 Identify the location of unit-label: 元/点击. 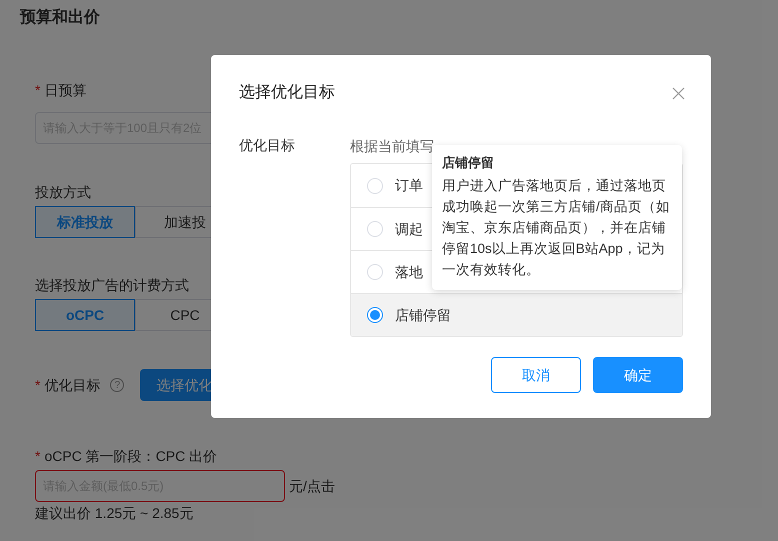
(312, 486).